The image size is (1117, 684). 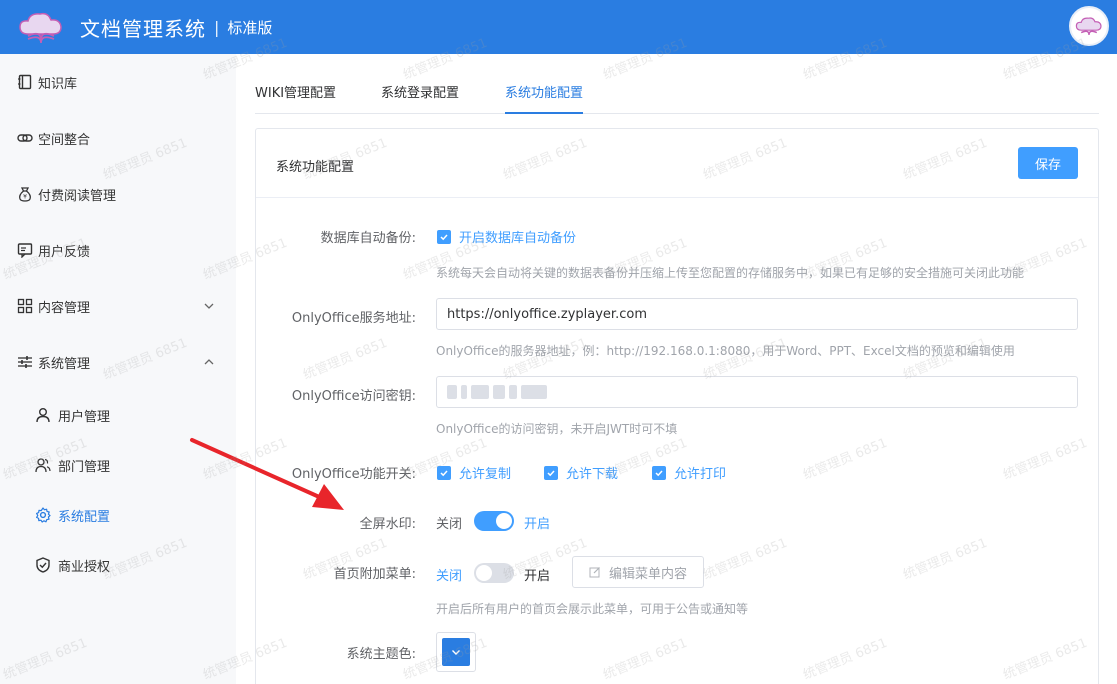 What do you see at coordinates (1048, 163) in the screenshot?
I see `save-button: 保存` at bounding box center [1048, 163].